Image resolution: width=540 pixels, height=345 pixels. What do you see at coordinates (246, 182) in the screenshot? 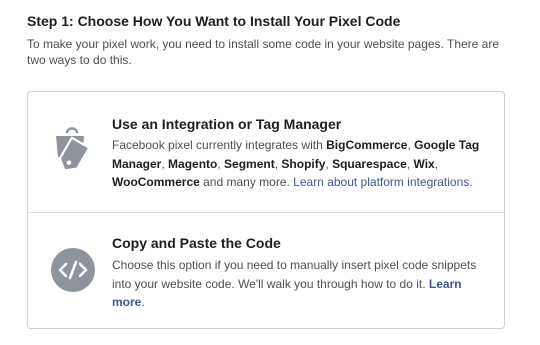
I see `integration-outro-text: and many more.` at bounding box center [246, 182].